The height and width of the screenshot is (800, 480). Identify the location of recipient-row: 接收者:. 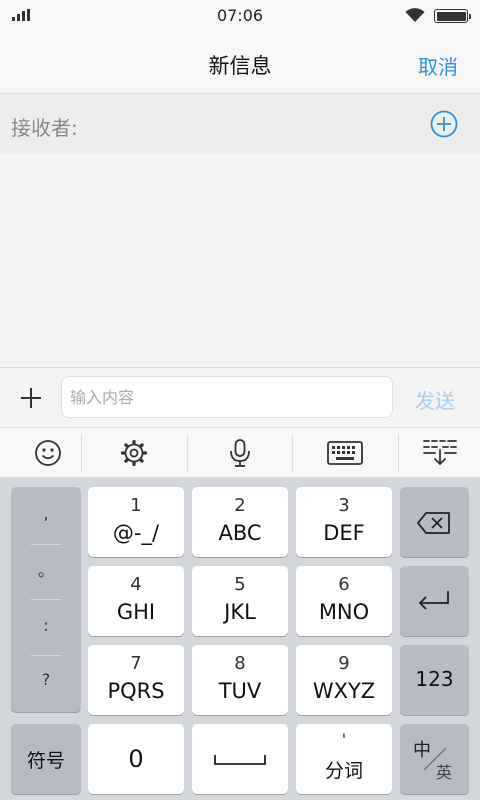
(240, 124).